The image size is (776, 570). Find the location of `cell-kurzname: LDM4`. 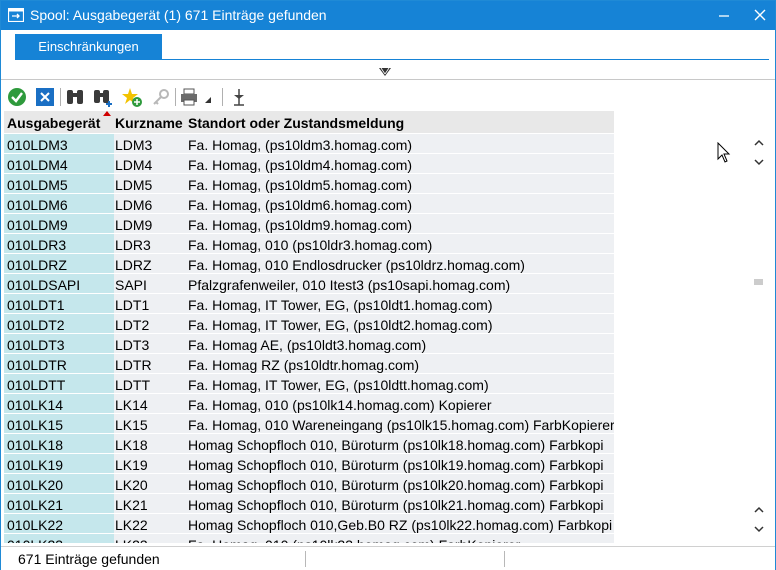

cell-kurzname: LDM4 is located at coordinates (150, 163).